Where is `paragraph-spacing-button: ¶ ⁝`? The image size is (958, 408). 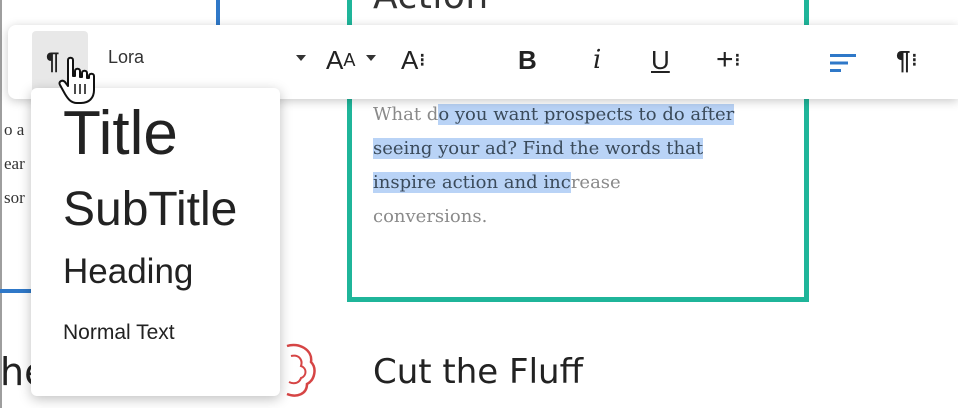 paragraph-spacing-button: ¶ ⁝ is located at coordinates (906, 60).